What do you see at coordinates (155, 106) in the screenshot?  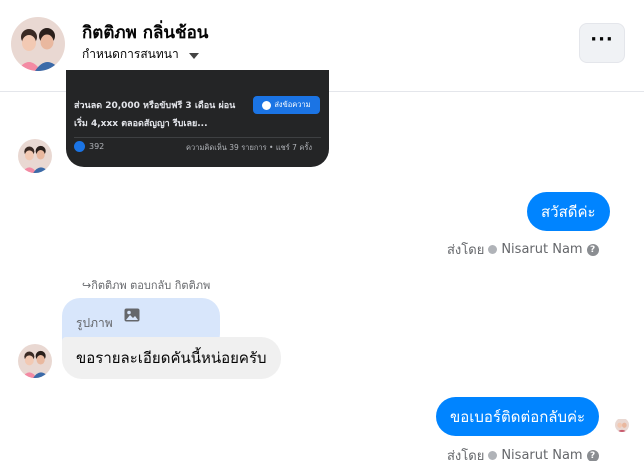 I see `ad-text-line-1: ส่วนลด 20,000 หรือขับฟรี 3 เดือน ผ่อน` at bounding box center [155, 106].